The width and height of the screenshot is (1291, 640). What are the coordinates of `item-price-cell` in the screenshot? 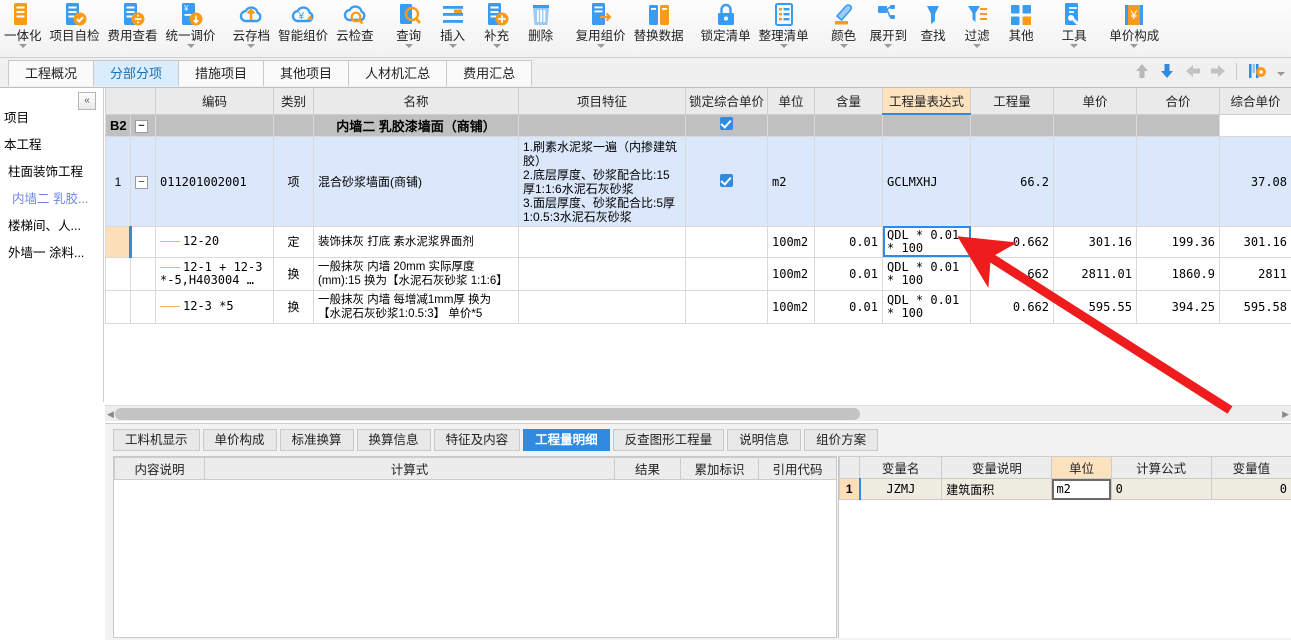 It's located at (1095, 181).